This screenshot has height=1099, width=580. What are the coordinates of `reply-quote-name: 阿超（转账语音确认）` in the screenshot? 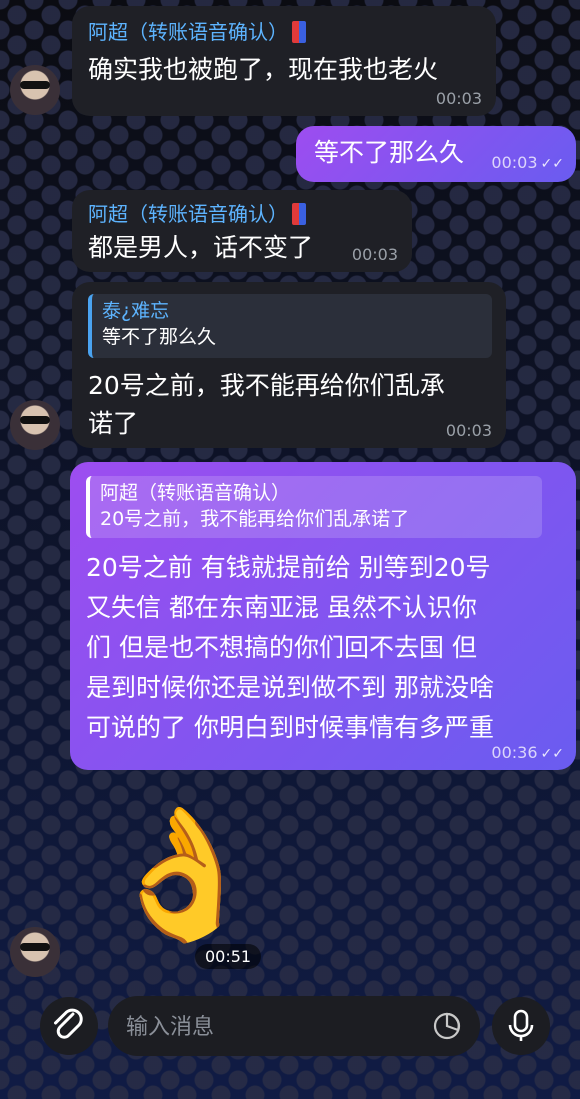 It's located at (195, 493).